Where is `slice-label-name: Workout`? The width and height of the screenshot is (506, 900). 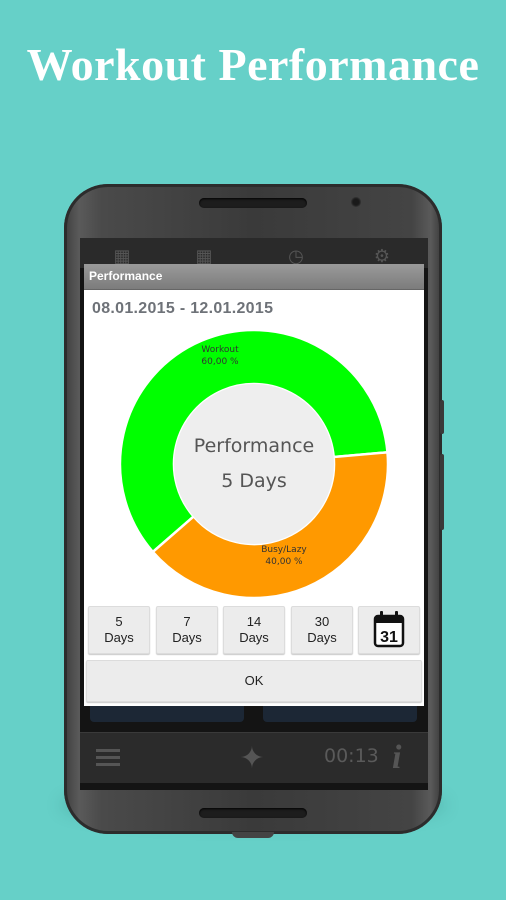 slice-label-name: Workout is located at coordinates (220, 350).